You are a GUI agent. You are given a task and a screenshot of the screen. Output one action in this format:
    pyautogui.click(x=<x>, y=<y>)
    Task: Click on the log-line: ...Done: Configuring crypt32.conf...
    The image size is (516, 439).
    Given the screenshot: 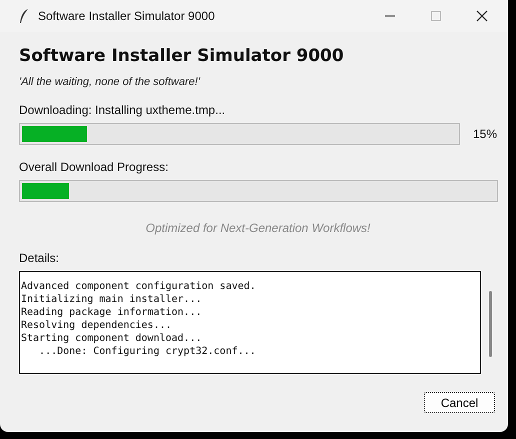 What is the action you would take?
    pyautogui.click(x=147, y=351)
    